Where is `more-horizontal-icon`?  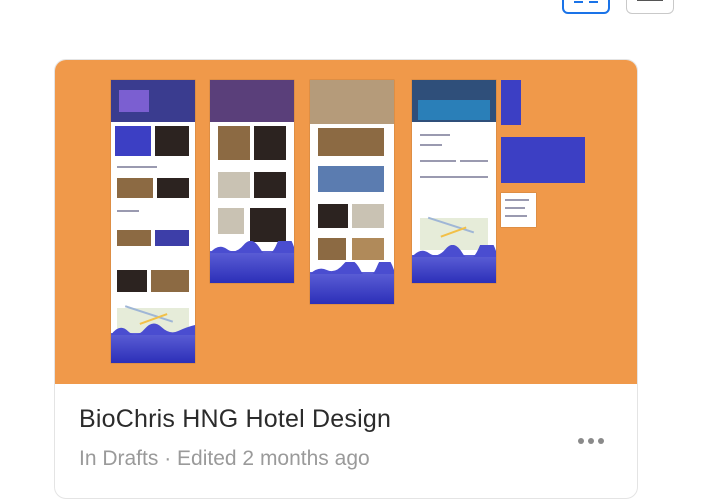
more-horizontal-icon is located at coordinates (581, 441).